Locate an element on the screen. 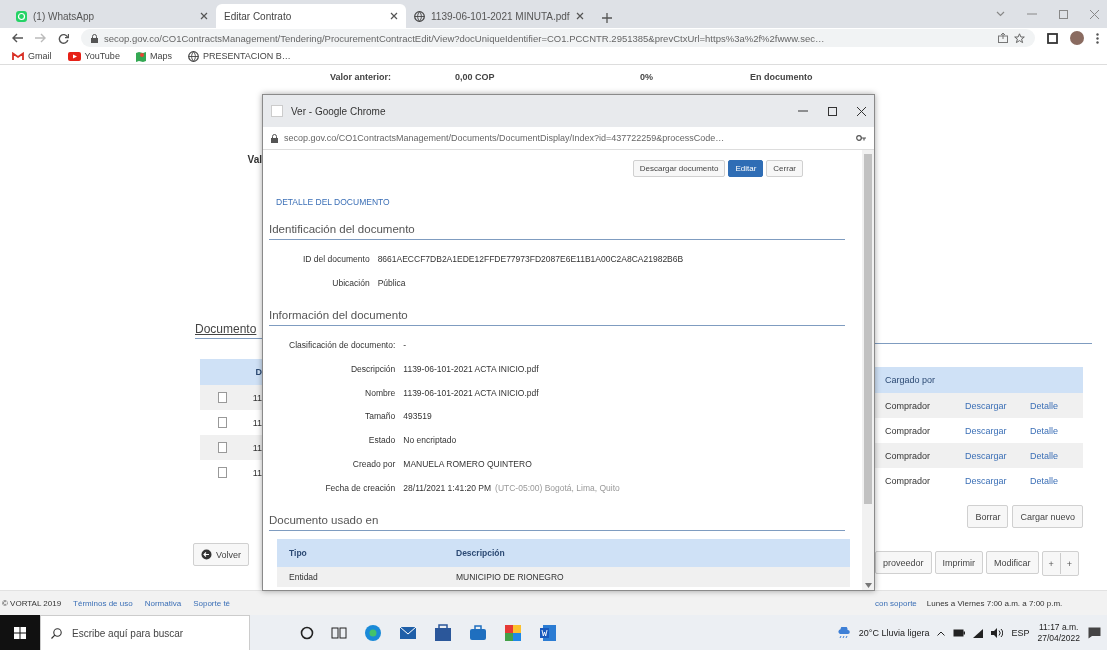 This screenshot has height=650, width=1107. notification-icon is located at coordinates (1094, 633).